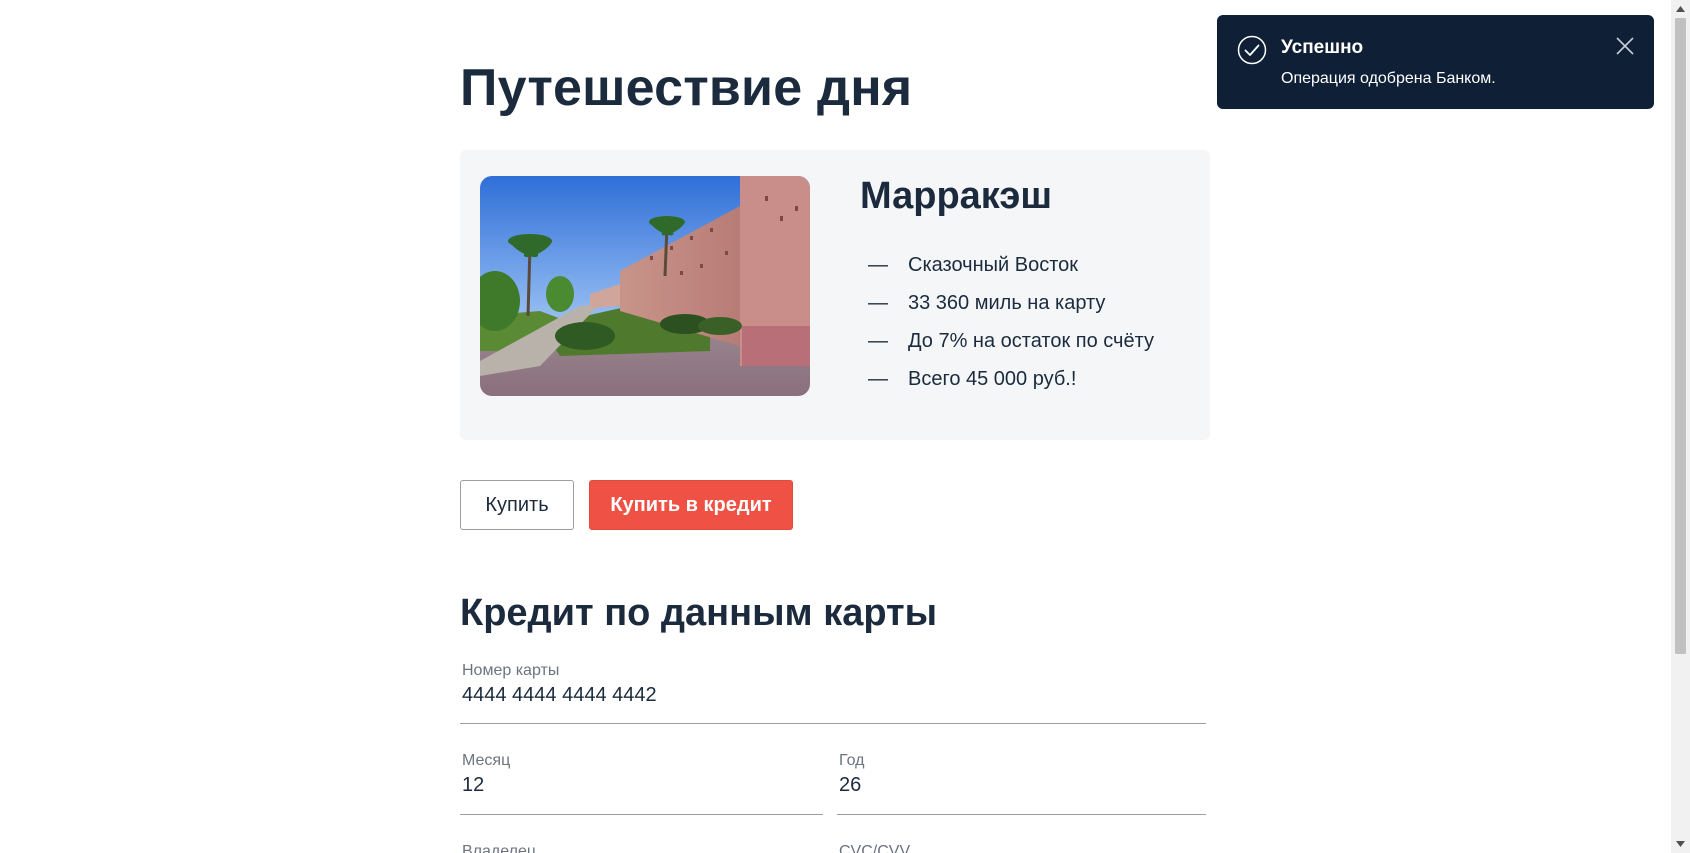 The height and width of the screenshot is (853, 1690). What do you see at coordinates (875, 848) in the screenshot?
I see `cvc-label: CVC/CVV` at bounding box center [875, 848].